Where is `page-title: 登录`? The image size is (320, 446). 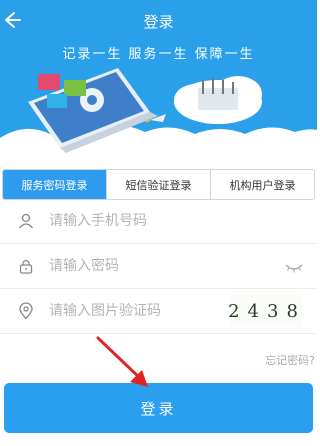
page-title: 登录 is located at coordinates (158, 22).